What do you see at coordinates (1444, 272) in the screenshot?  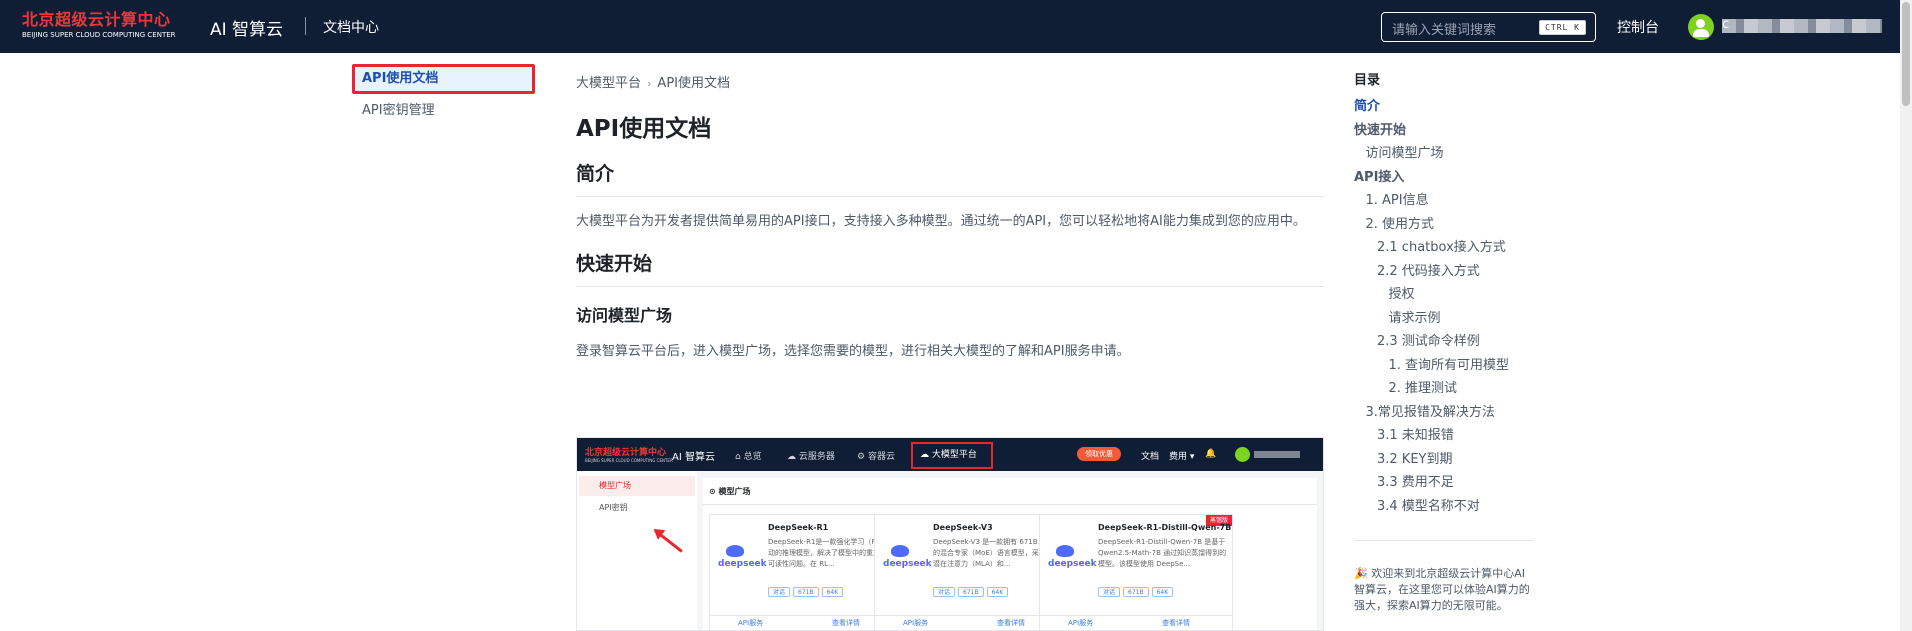 I see `toc-item: 2.2 代码接入方式` at bounding box center [1444, 272].